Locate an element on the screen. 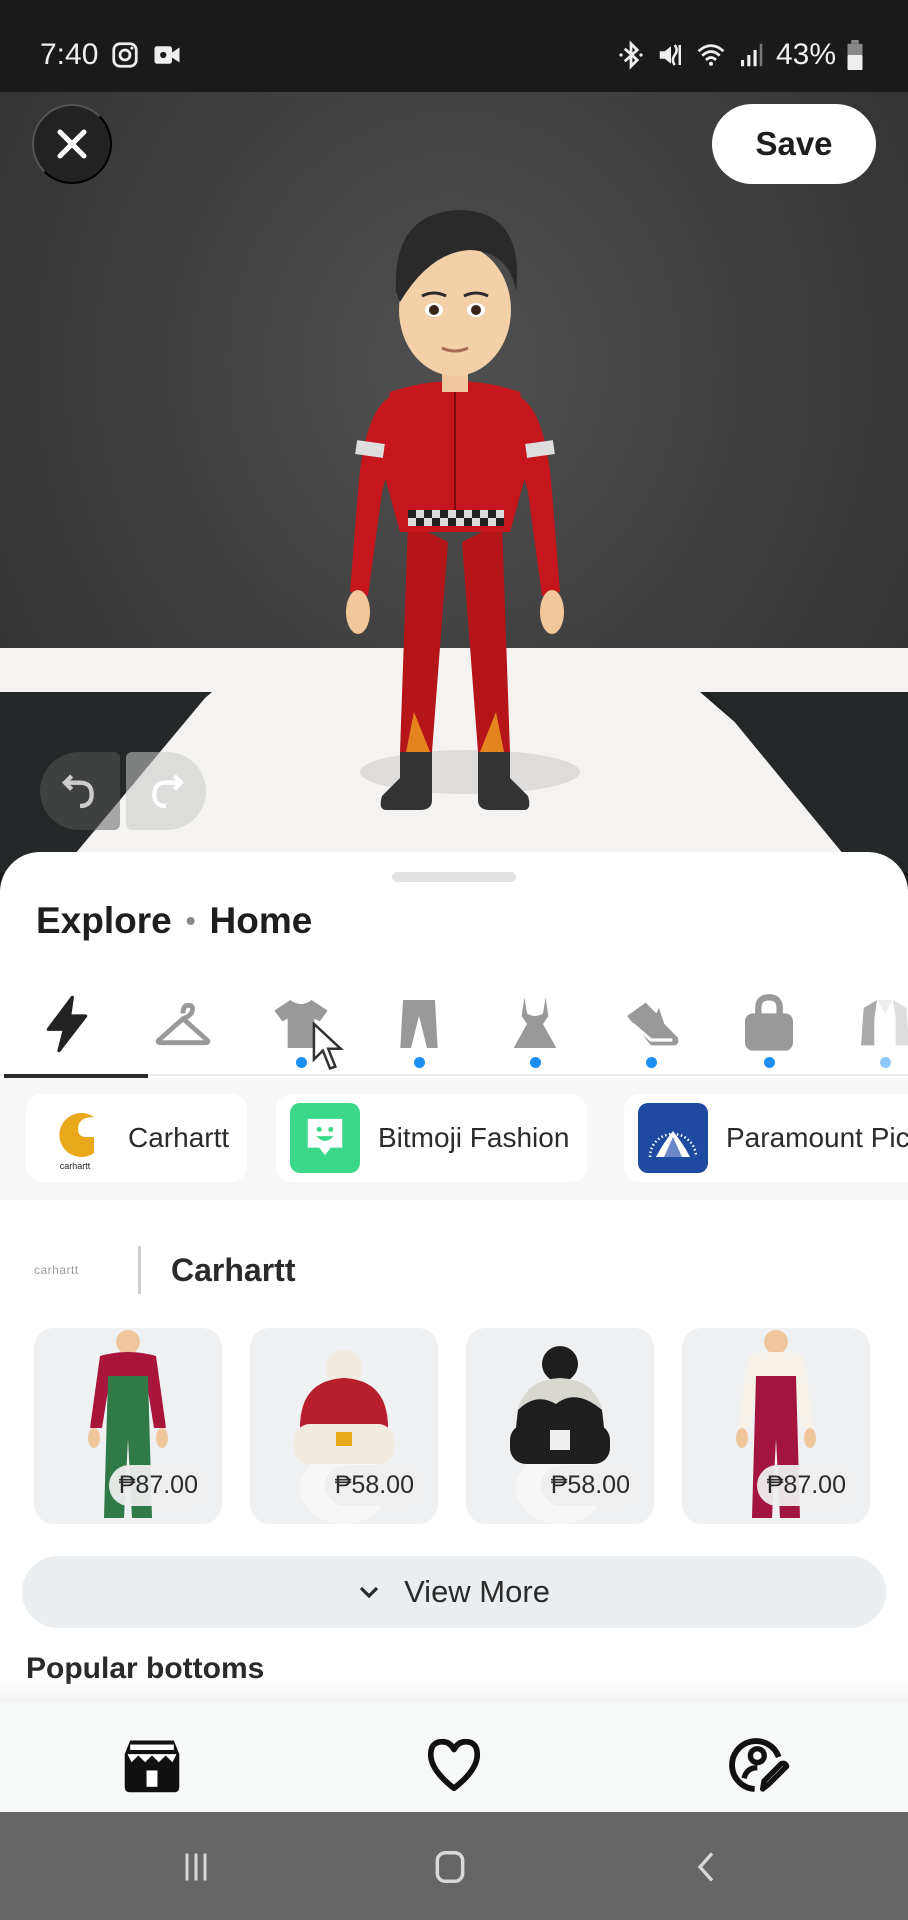  dress-icon is located at coordinates (535, 1022).